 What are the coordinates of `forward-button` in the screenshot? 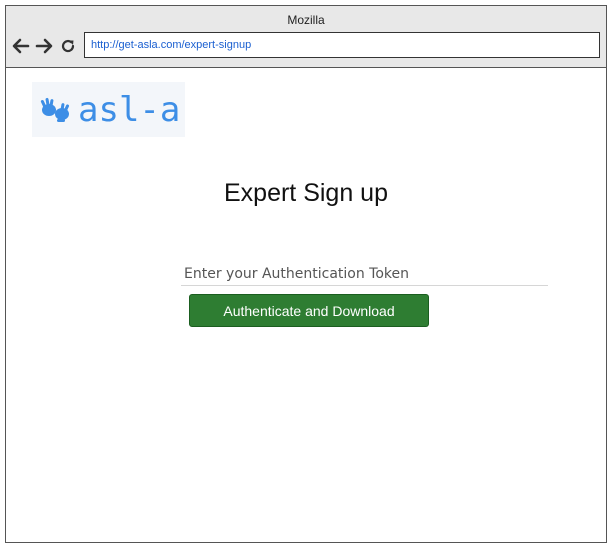 It's located at (44, 46).